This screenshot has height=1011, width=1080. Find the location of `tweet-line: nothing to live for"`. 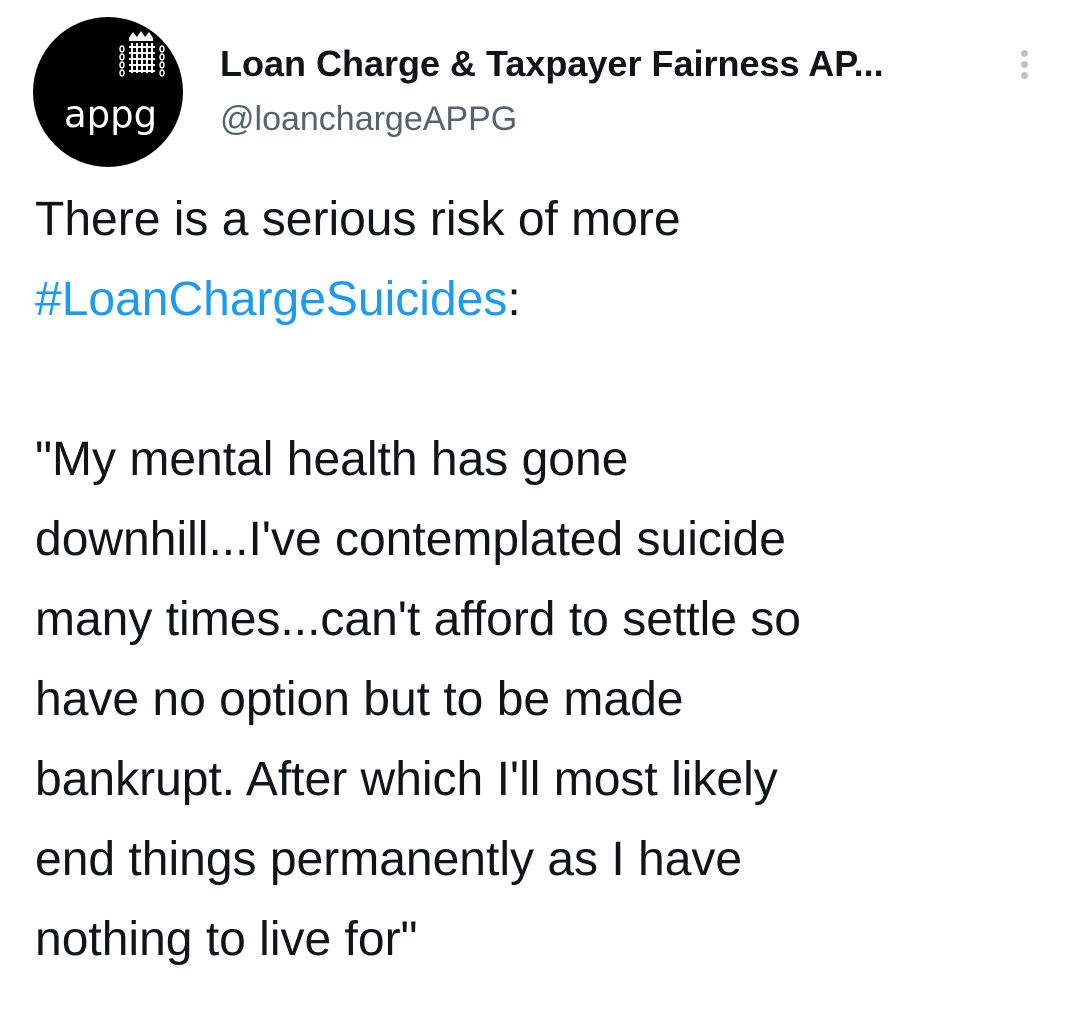

tweet-line: nothing to live for" is located at coordinates (226, 939).